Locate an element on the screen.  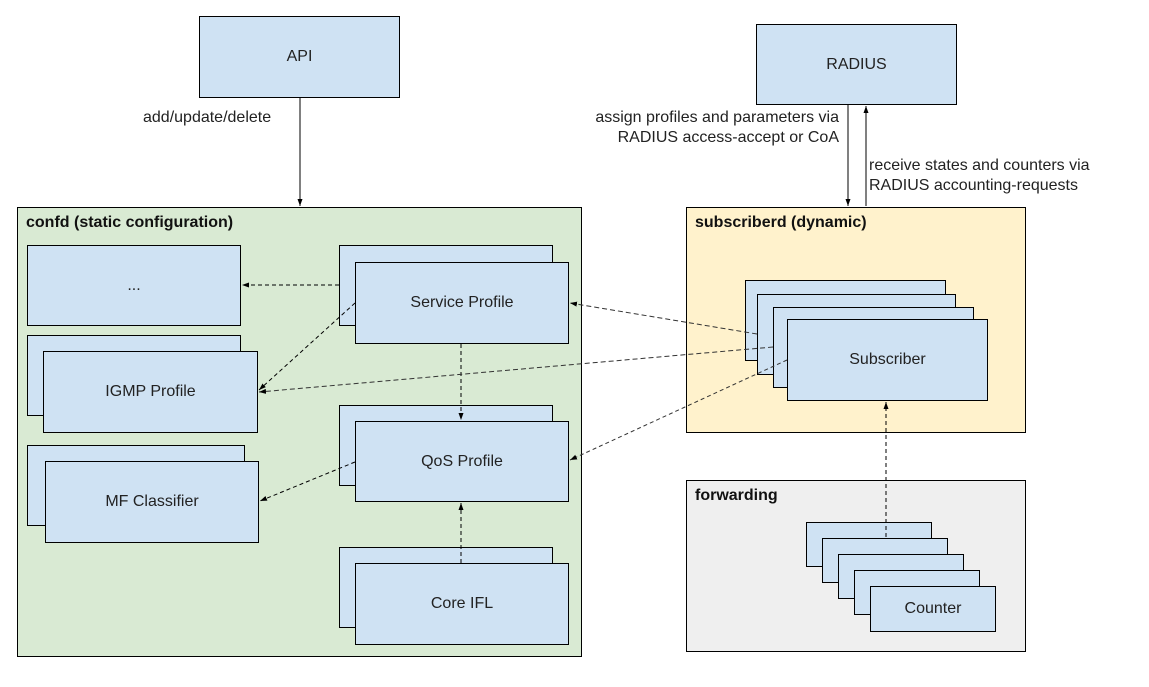
counter-label: Counter is located at coordinates (933, 608).